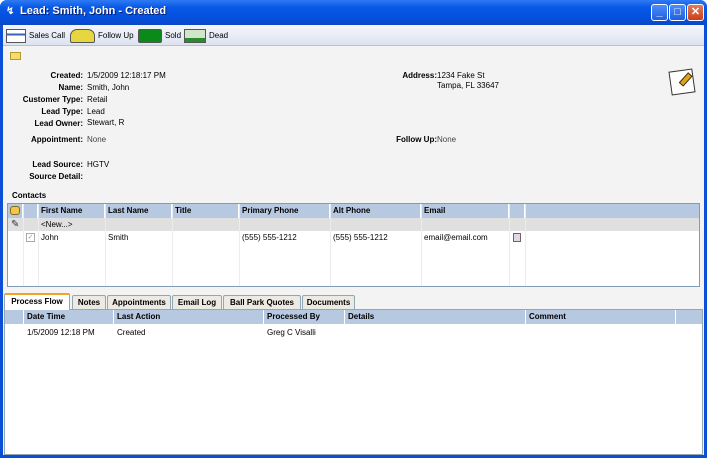 This screenshot has height=458, width=707. What do you see at coordinates (353, 12) in the screenshot?
I see `title-bar: ↯ Lead: Smith, John - Created _ □ ✕` at bounding box center [353, 12].